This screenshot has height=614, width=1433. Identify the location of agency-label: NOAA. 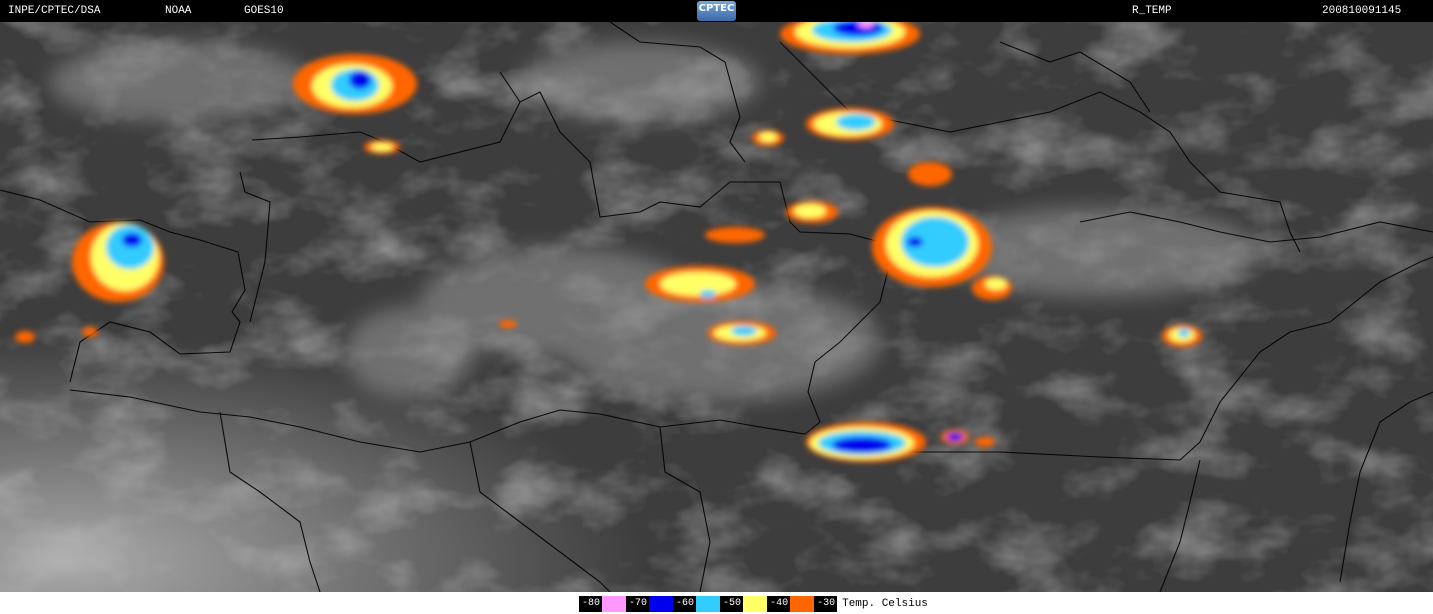
(178, 11).